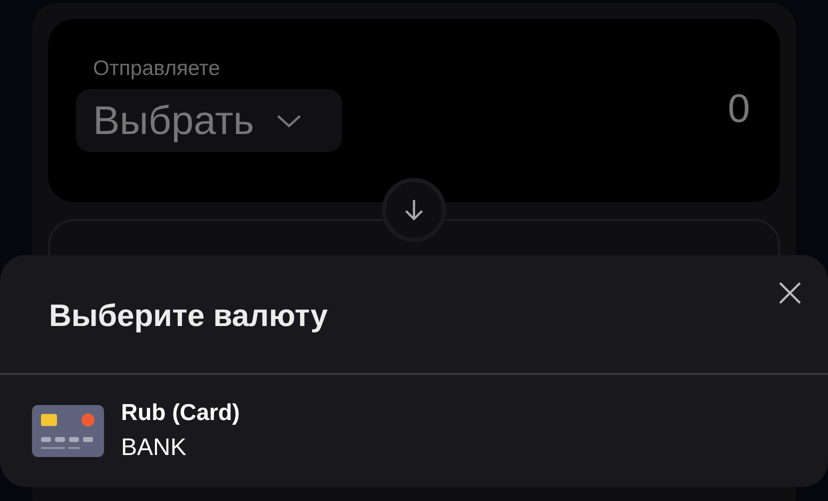  What do you see at coordinates (157, 69) in the screenshot?
I see `send-label: Отправляете` at bounding box center [157, 69].